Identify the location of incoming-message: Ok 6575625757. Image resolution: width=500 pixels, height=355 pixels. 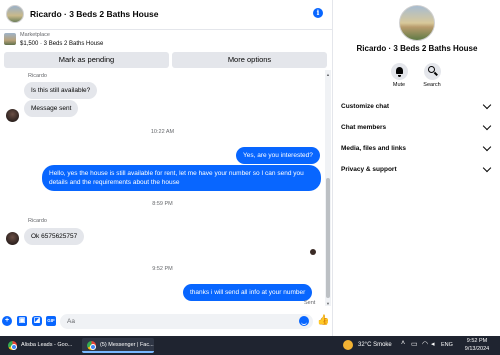
(54, 236).